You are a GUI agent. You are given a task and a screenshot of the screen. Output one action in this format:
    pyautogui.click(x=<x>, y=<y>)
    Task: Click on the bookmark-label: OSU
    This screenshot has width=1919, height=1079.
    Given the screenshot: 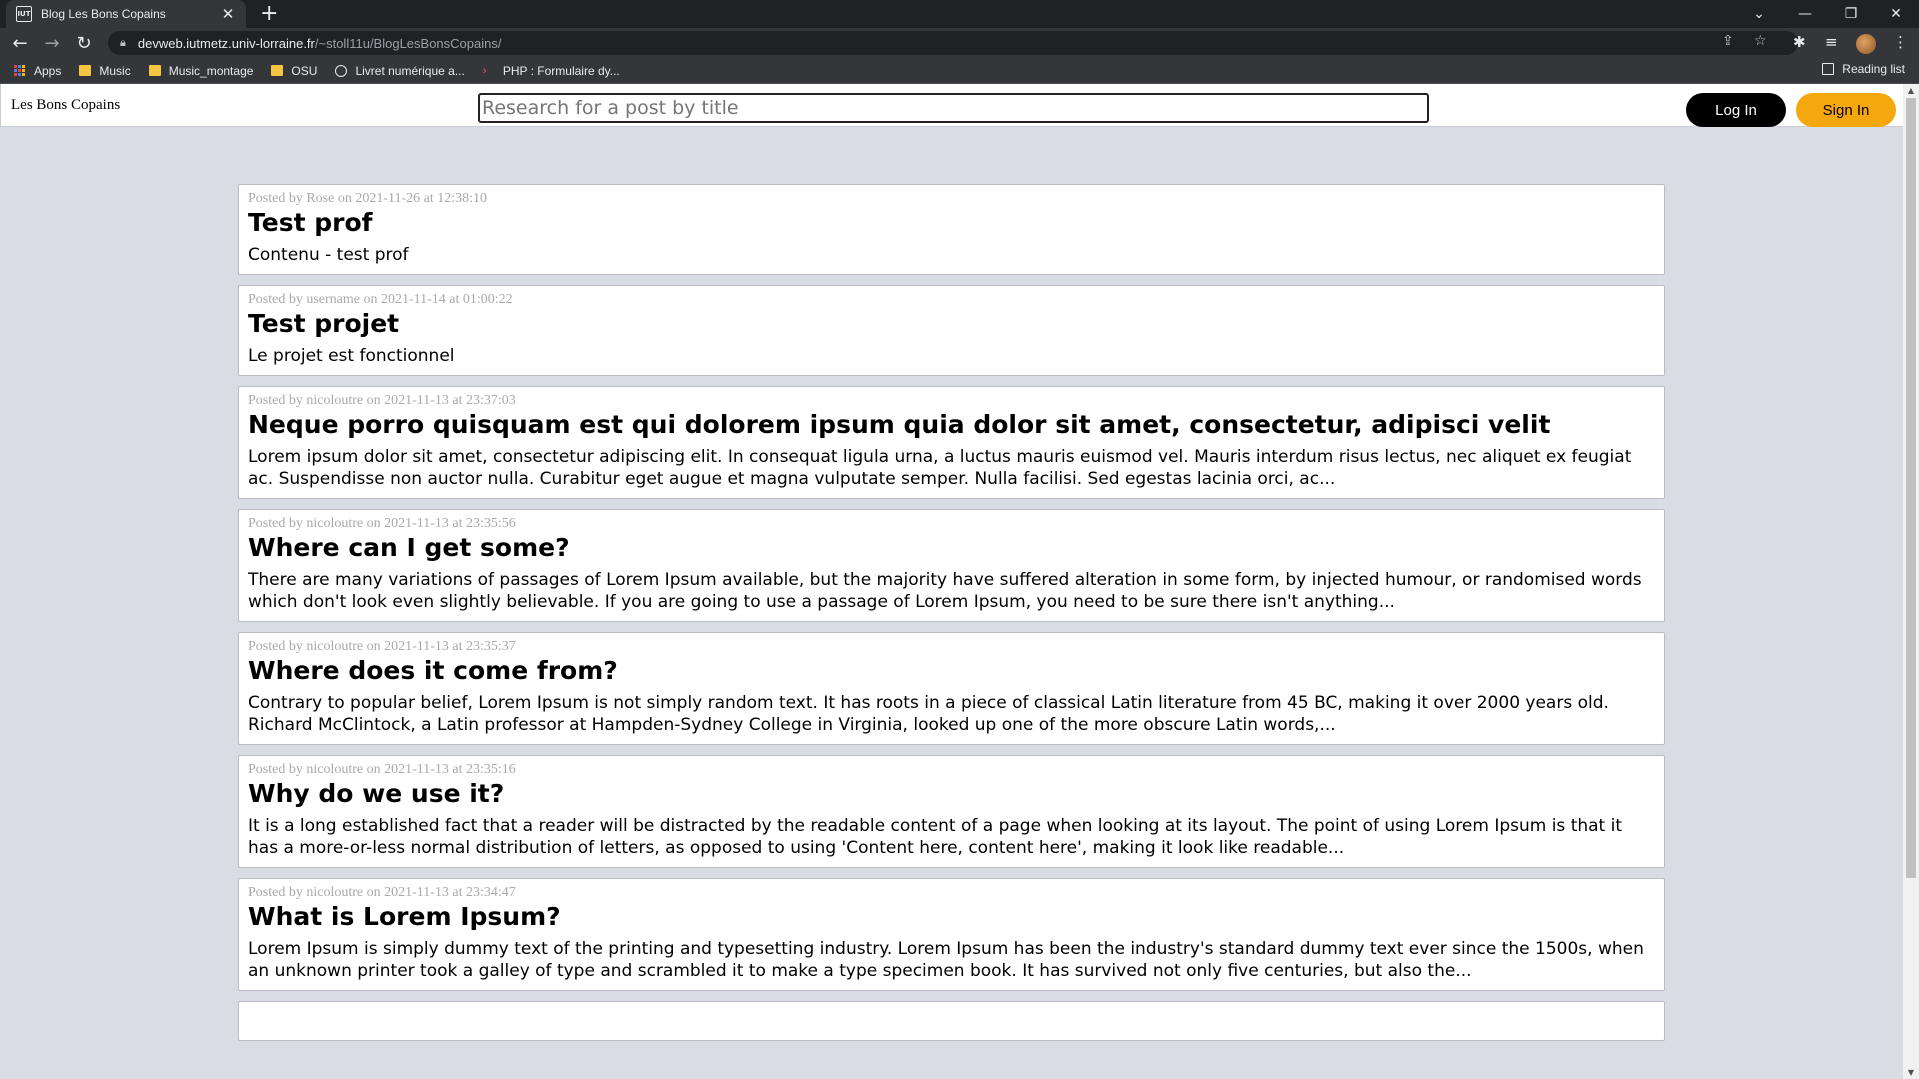 What is the action you would take?
    pyautogui.click(x=304, y=70)
    